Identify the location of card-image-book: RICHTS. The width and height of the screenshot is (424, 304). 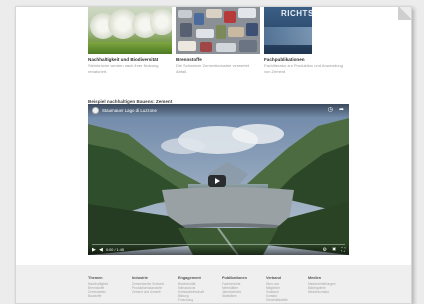
(288, 30).